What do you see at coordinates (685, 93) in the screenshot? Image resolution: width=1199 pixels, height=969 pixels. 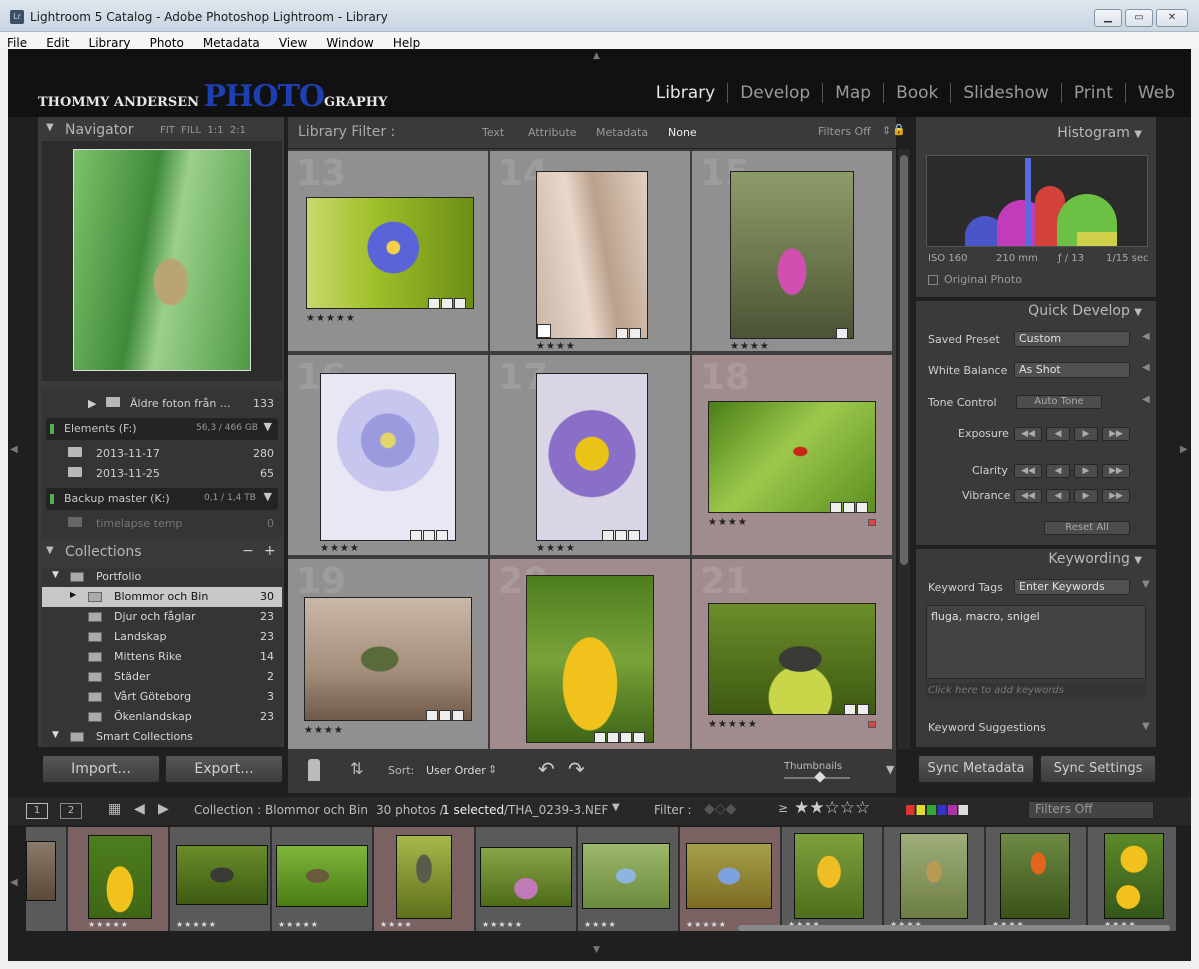 I see `module-library: Library` at bounding box center [685, 93].